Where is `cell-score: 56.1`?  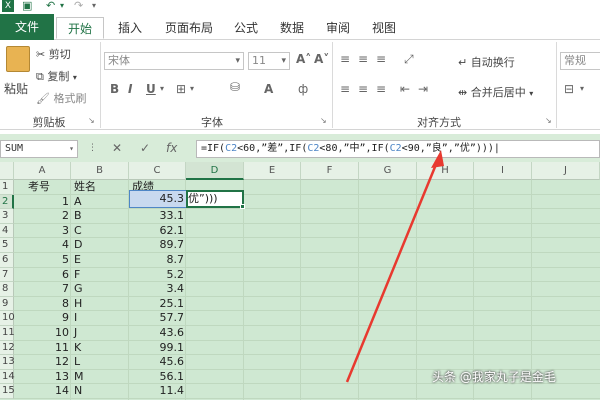
cell-score: 56.1 is located at coordinates (157, 377).